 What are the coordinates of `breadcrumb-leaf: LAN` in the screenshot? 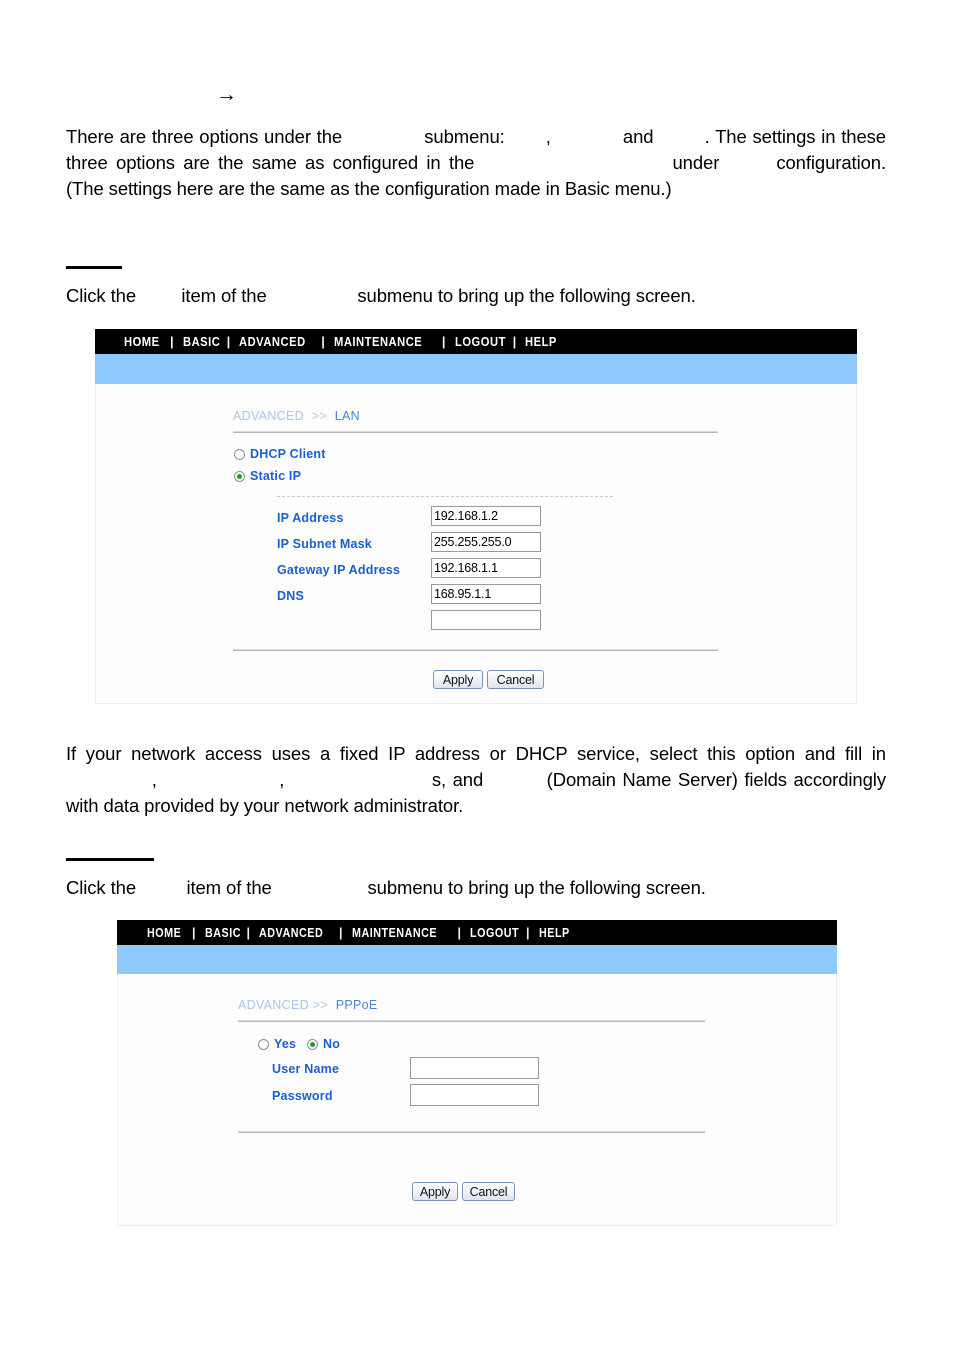 It's located at (347, 416).